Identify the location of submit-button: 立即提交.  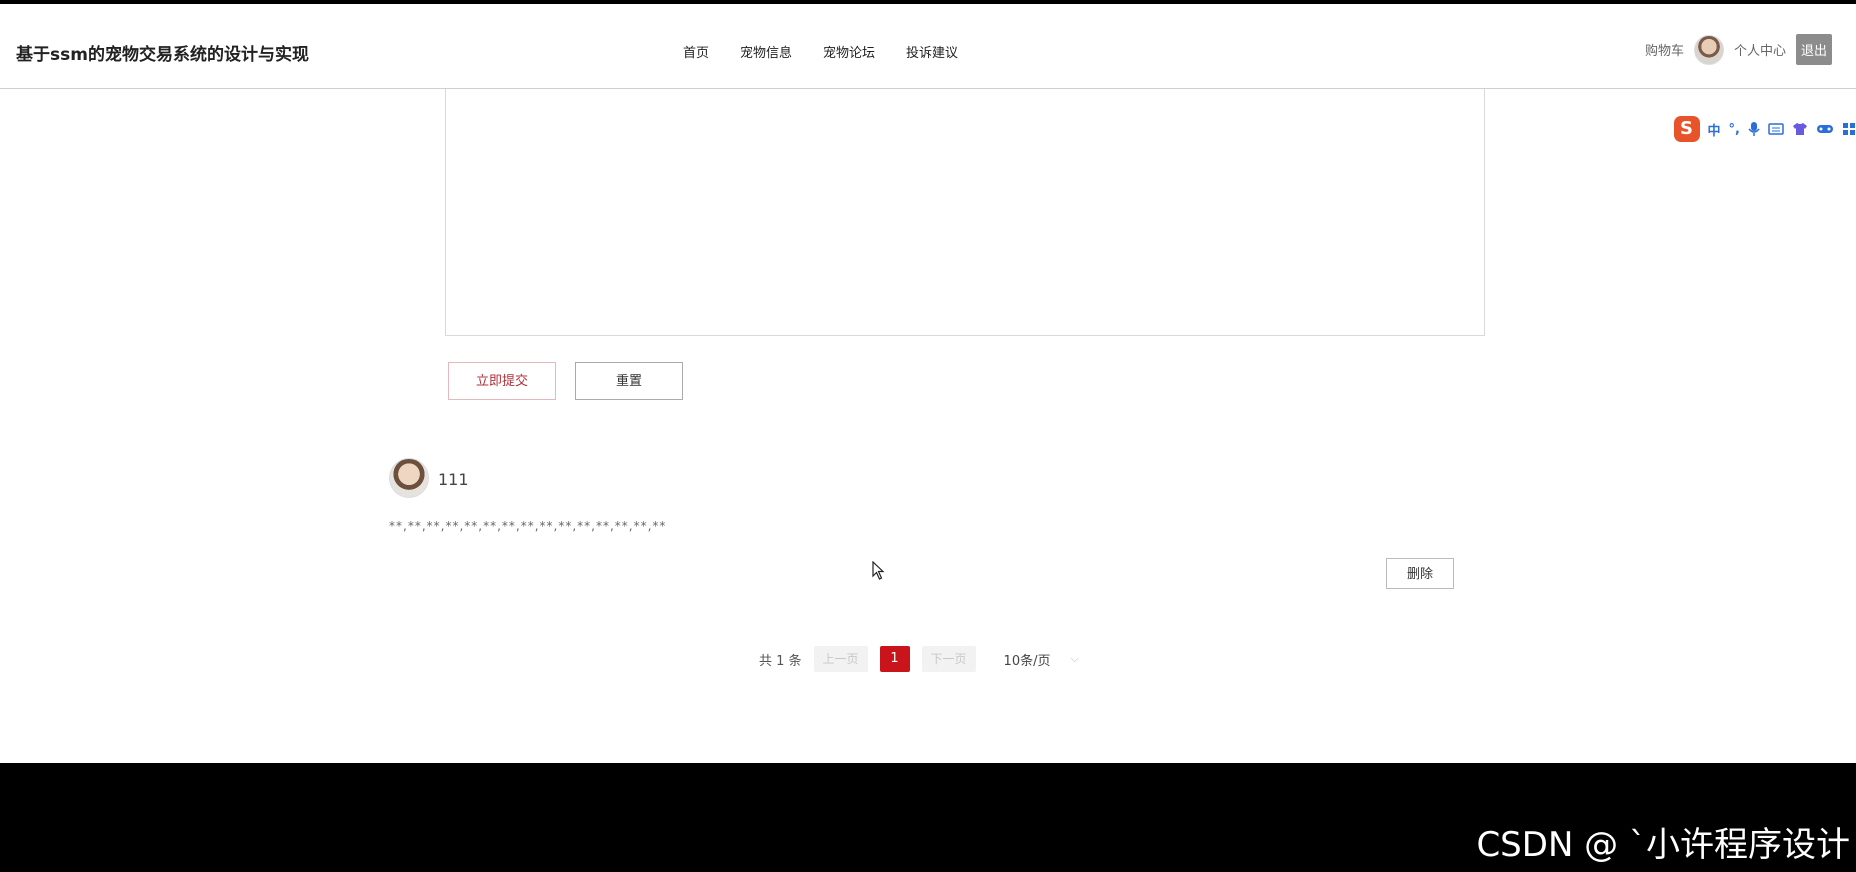
(502, 381).